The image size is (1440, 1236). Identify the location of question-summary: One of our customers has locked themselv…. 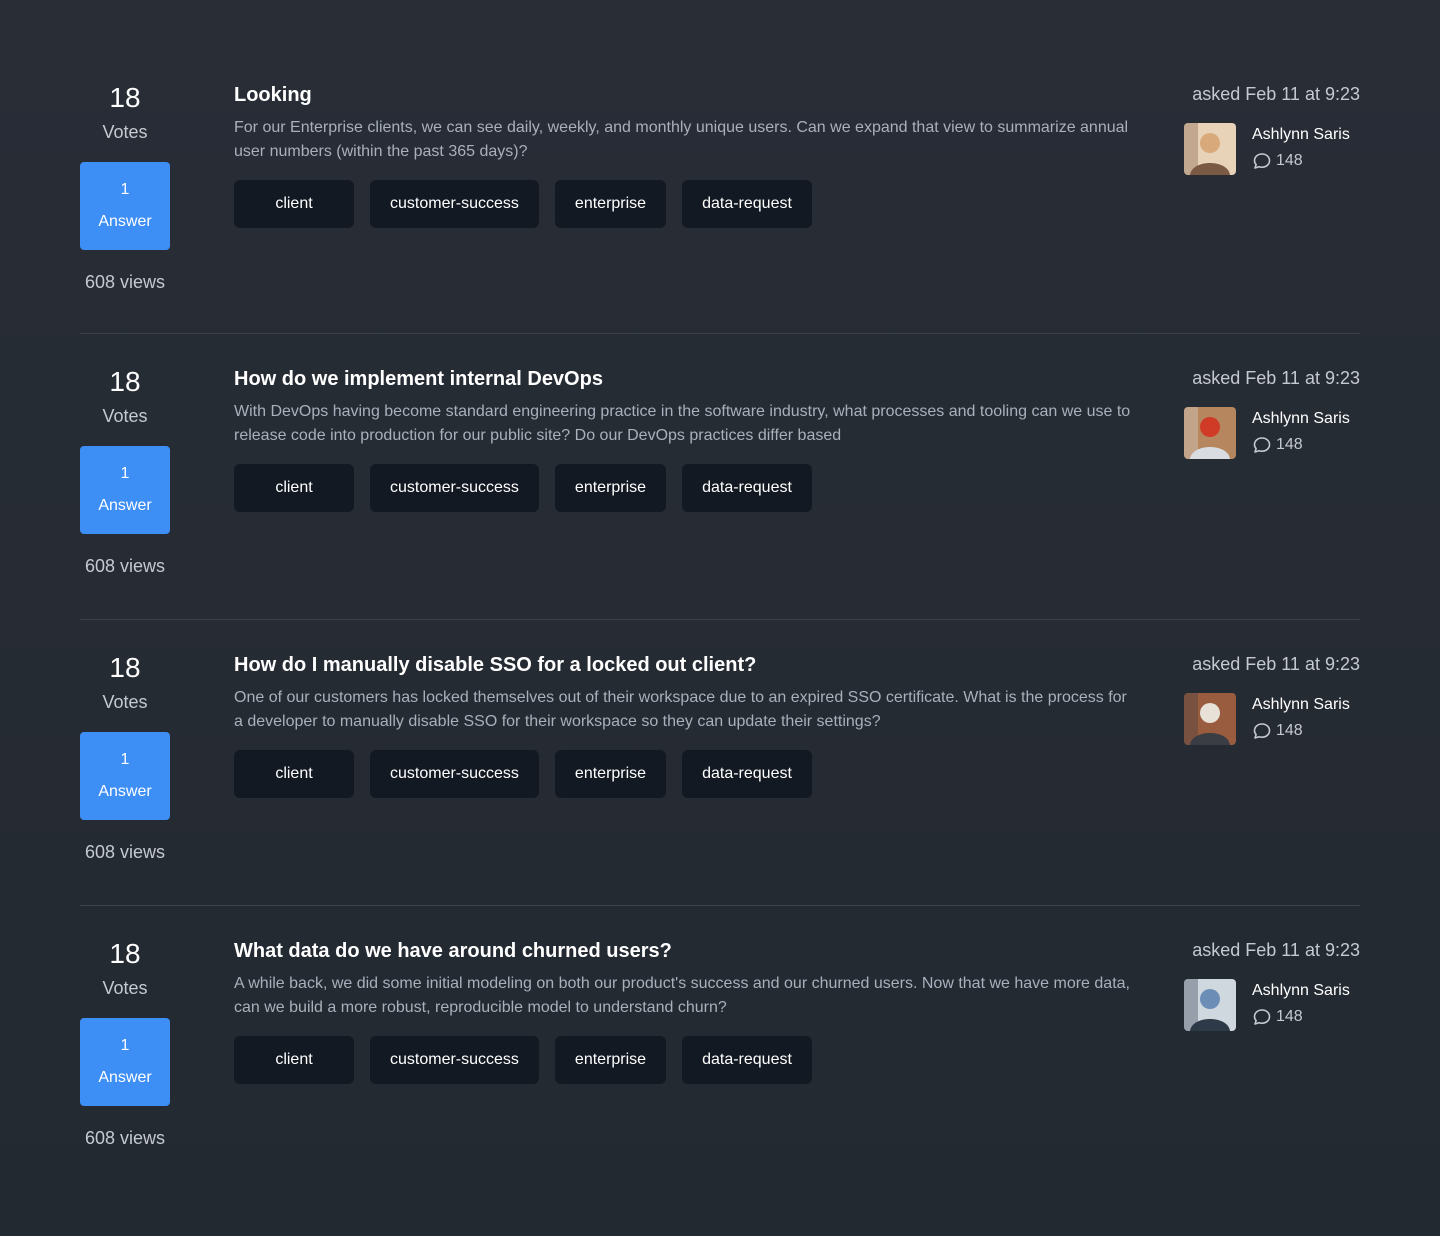
(680, 709).